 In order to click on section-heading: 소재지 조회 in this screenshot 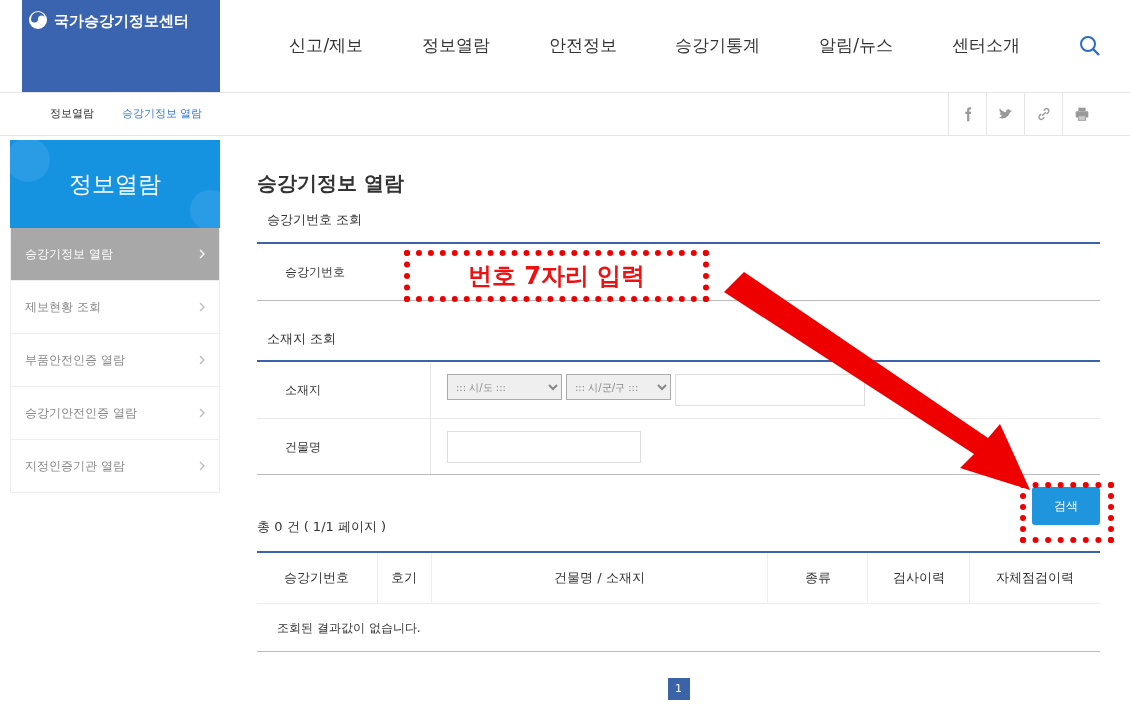, I will do `click(302, 338)`.